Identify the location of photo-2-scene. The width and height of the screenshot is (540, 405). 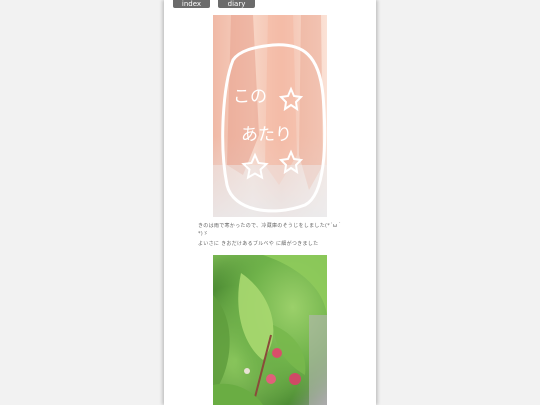
(270, 330).